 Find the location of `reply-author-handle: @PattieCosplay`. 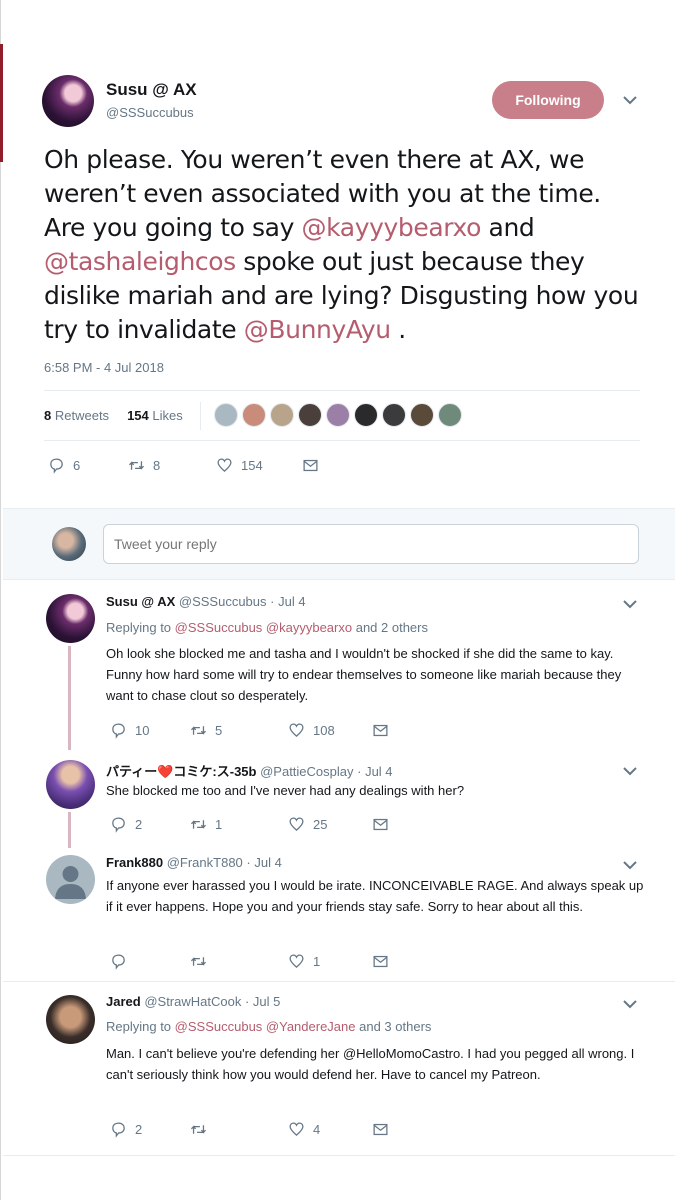

reply-author-handle: @PattieCosplay is located at coordinates (306, 771).